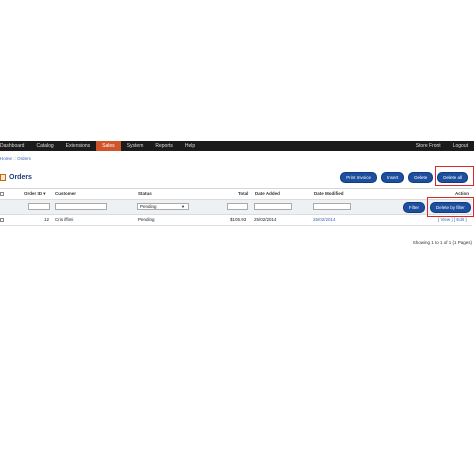  What do you see at coordinates (47, 219) in the screenshot?
I see `row-order-id: 12` at bounding box center [47, 219].